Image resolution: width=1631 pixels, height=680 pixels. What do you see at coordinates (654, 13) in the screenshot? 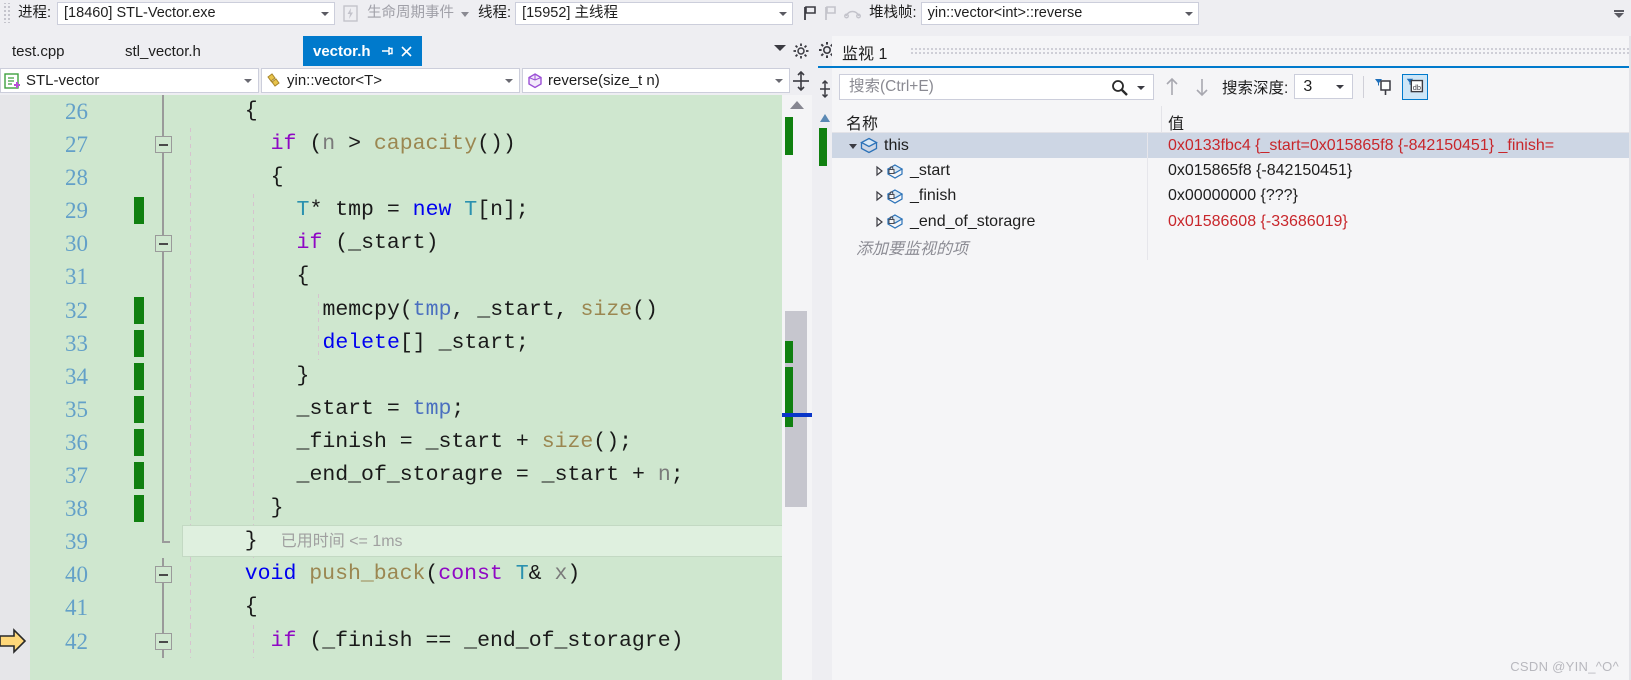
I see `thread-dropdown: [15952] 主线程` at bounding box center [654, 13].